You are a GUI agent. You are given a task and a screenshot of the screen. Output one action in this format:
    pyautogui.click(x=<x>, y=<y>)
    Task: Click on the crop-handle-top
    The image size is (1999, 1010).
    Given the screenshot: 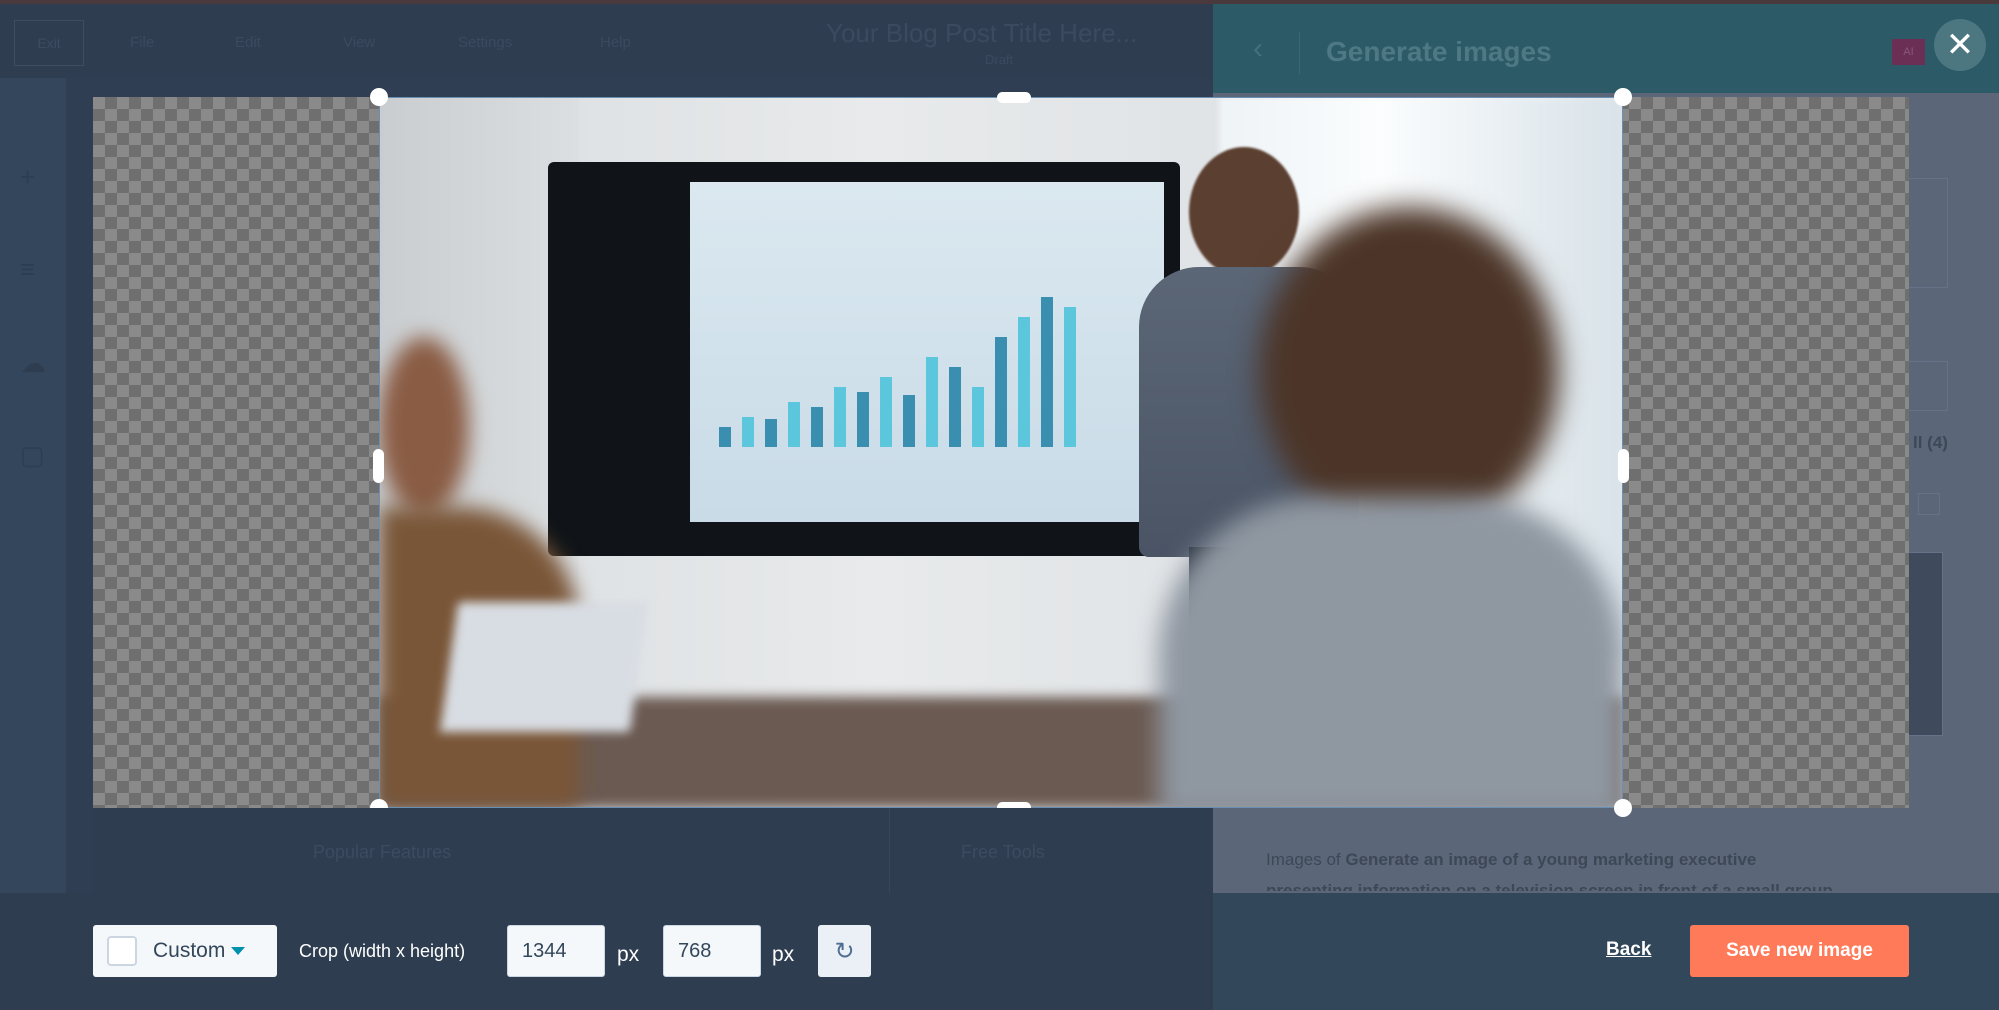 What is the action you would take?
    pyautogui.click(x=1014, y=97)
    